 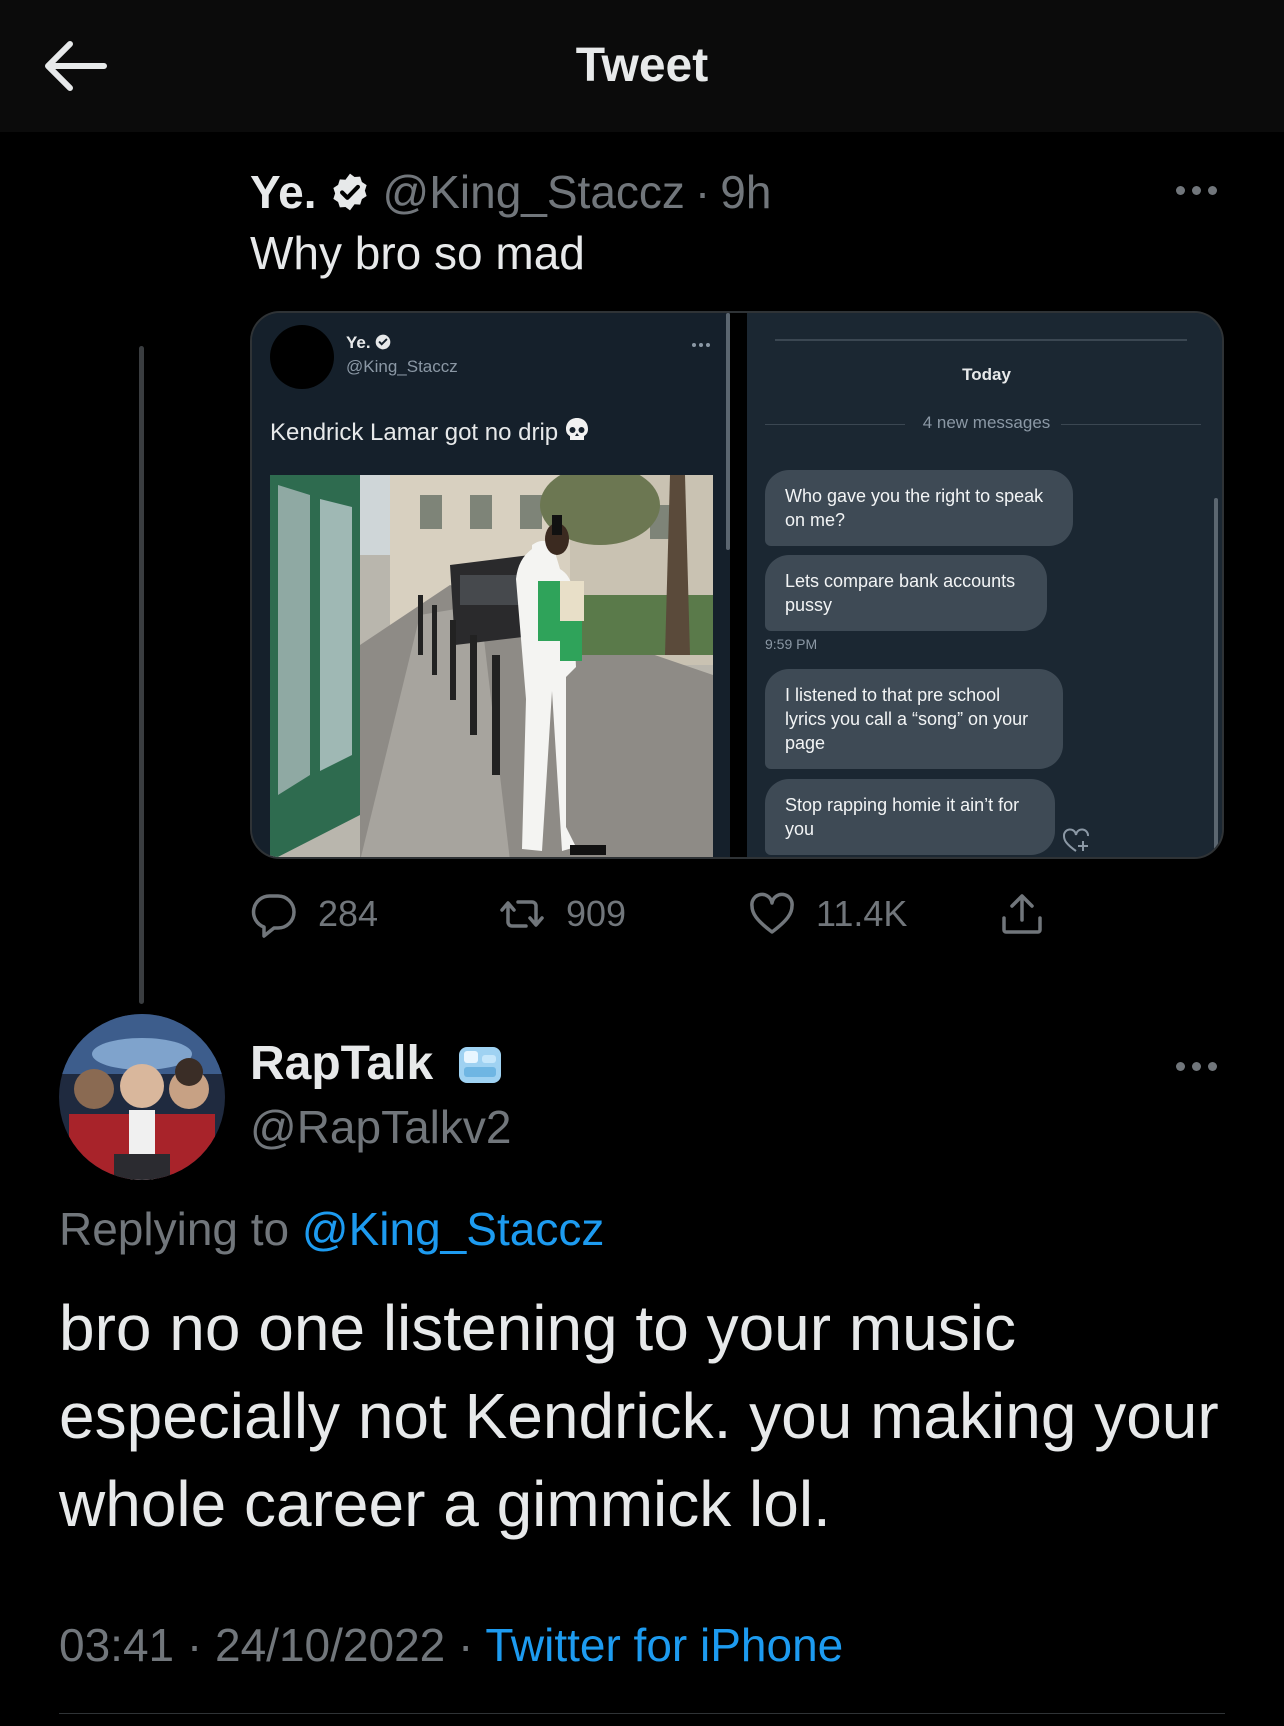 I want to click on message-bubble: Stop rapping homie it ain’t for you, so click(x=910, y=817).